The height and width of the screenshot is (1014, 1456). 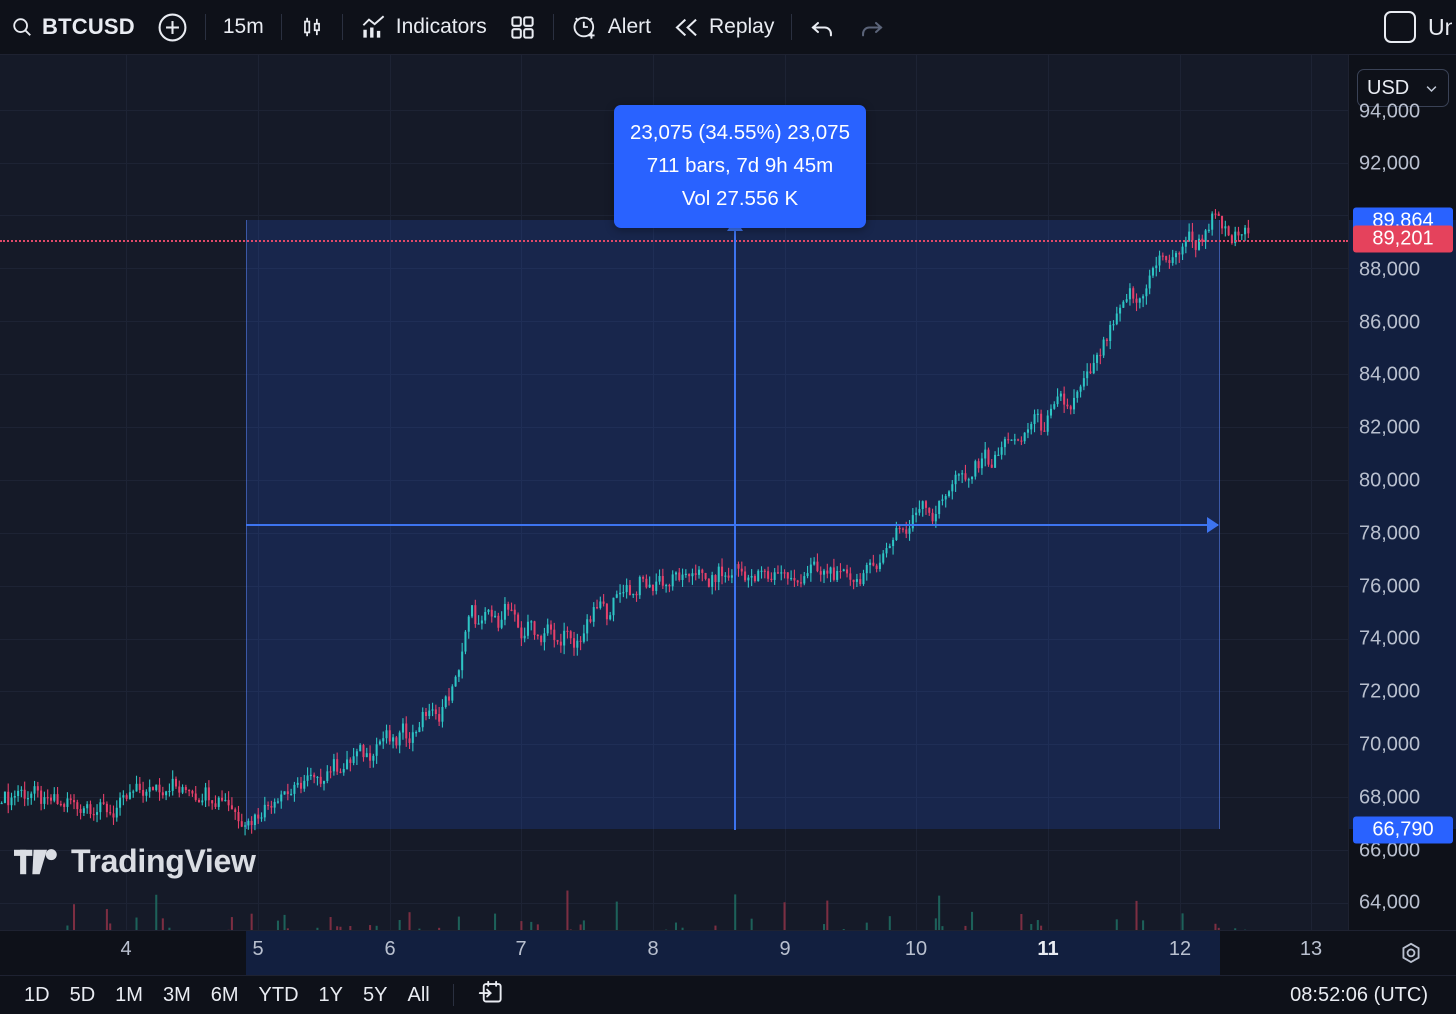 I want to click on price-axis-label: 72,000, so click(x=1390, y=691).